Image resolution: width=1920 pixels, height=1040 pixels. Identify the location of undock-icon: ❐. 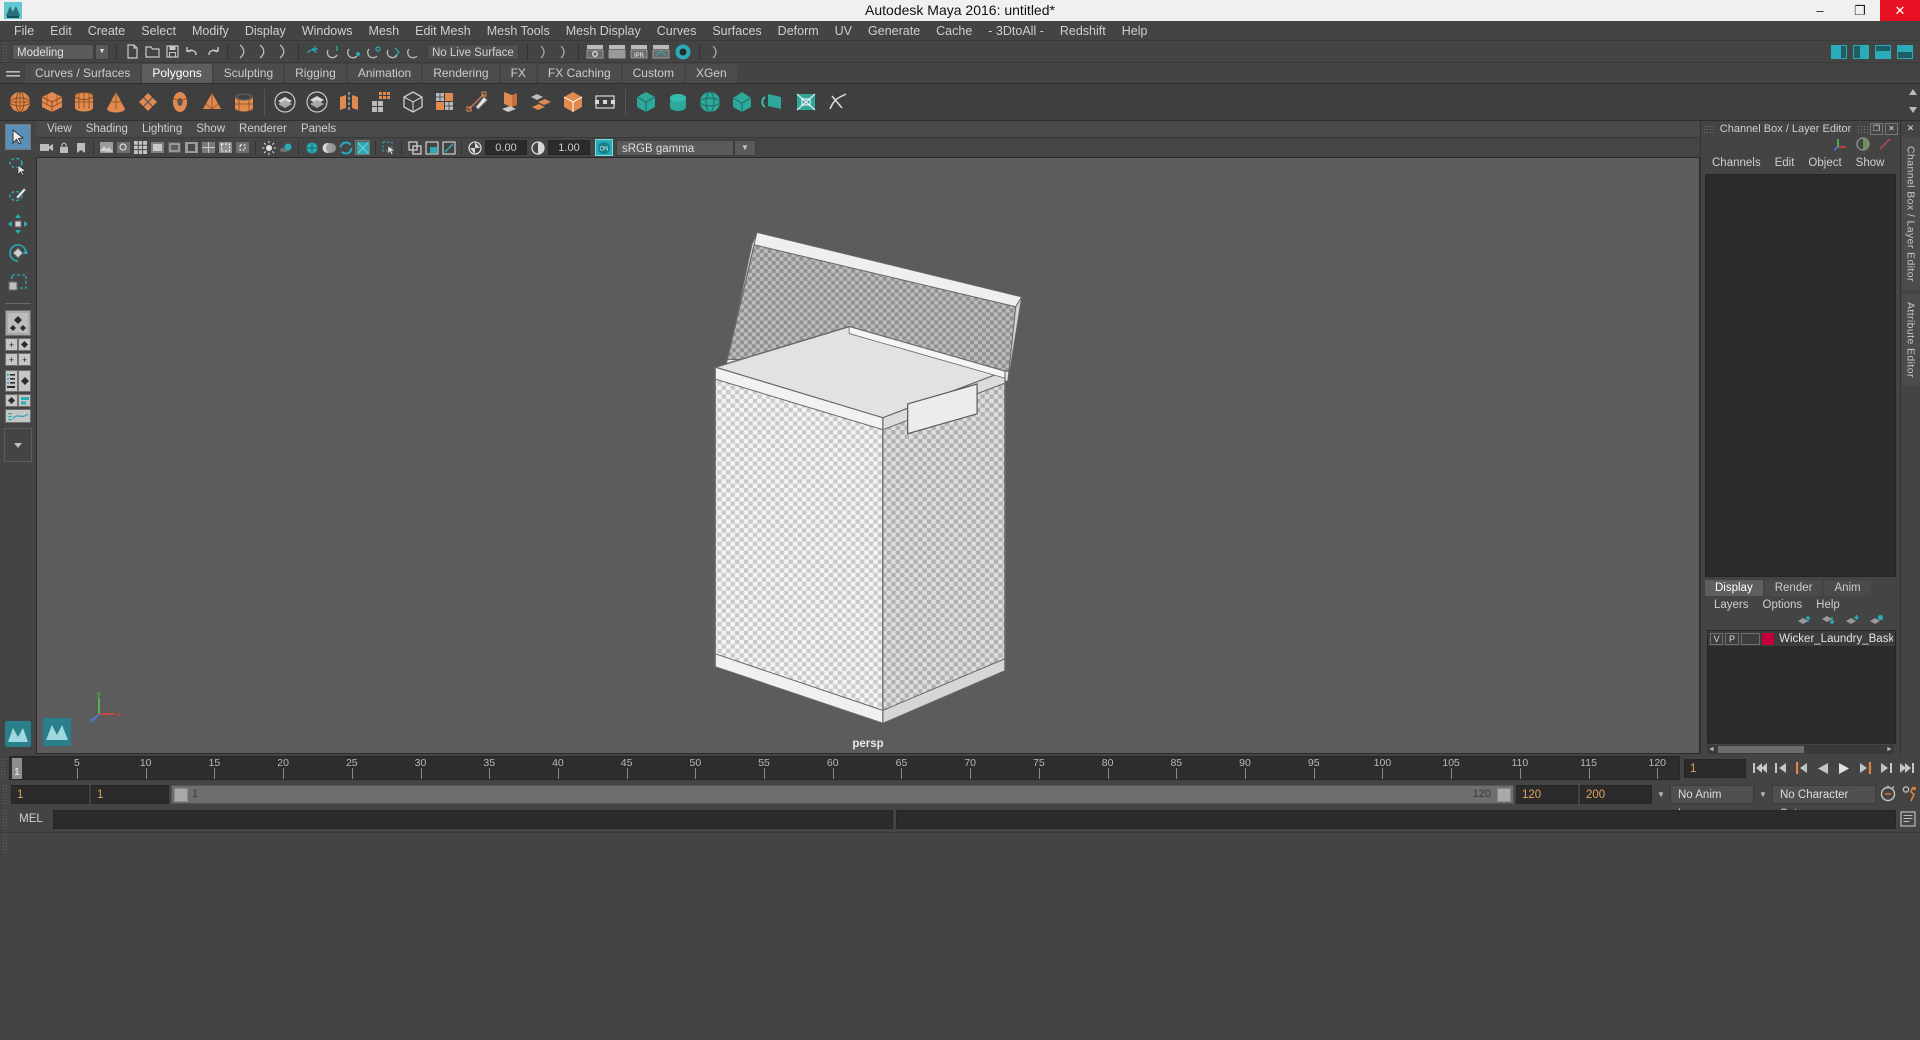
(1876, 128).